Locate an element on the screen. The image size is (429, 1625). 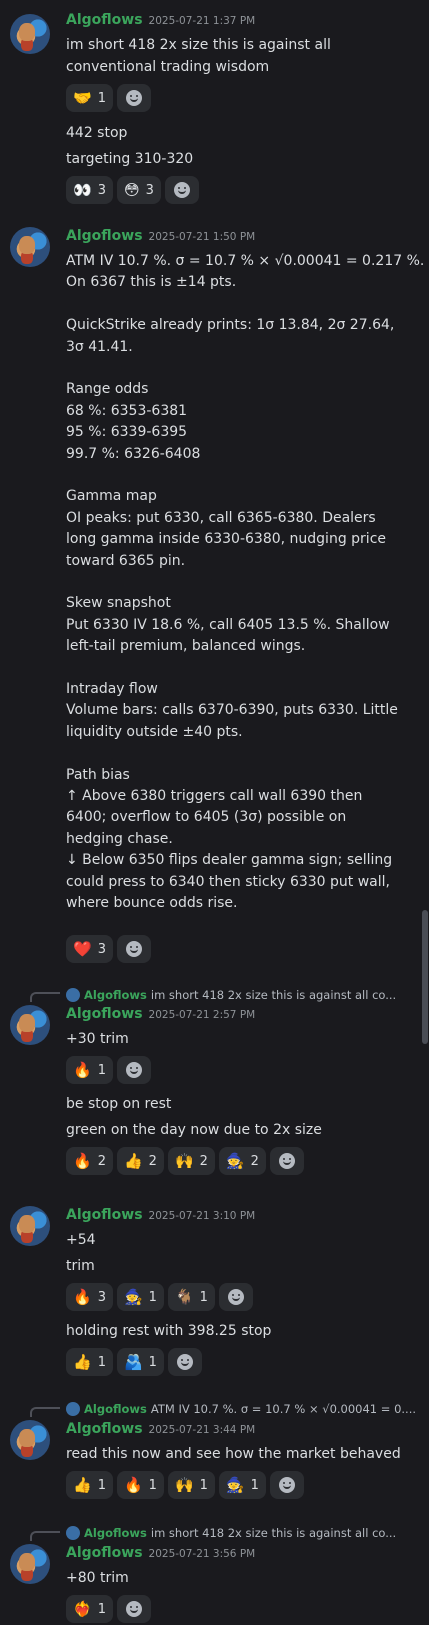
goat-emoji: 🐐 is located at coordinates (184, 1296).